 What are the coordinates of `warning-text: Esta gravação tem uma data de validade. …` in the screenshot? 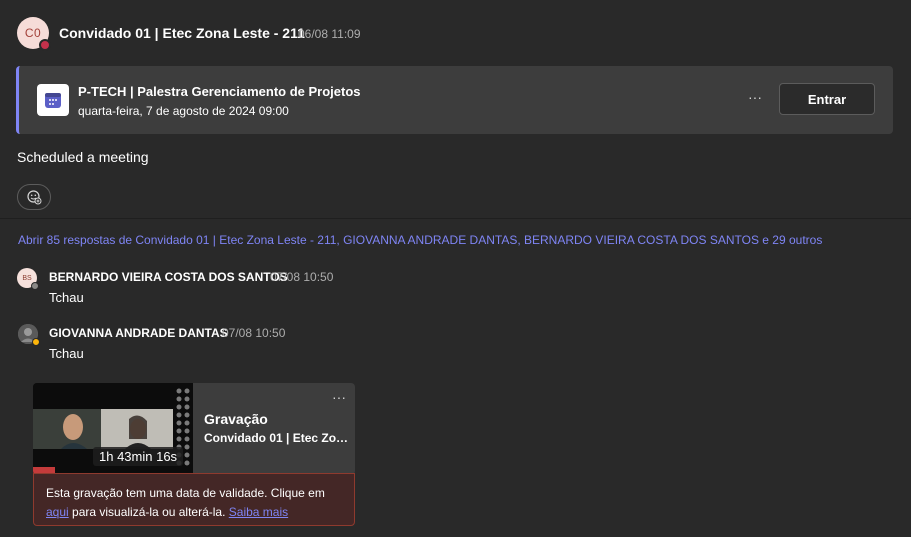 It's located at (185, 493).